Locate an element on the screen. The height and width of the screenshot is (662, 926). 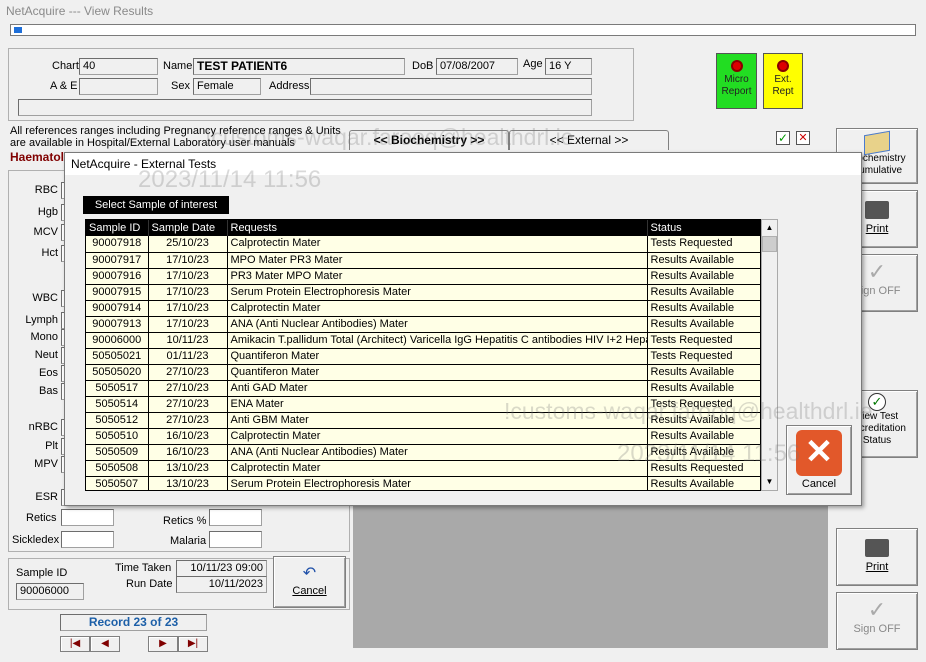
malaria-field is located at coordinates (235, 539).